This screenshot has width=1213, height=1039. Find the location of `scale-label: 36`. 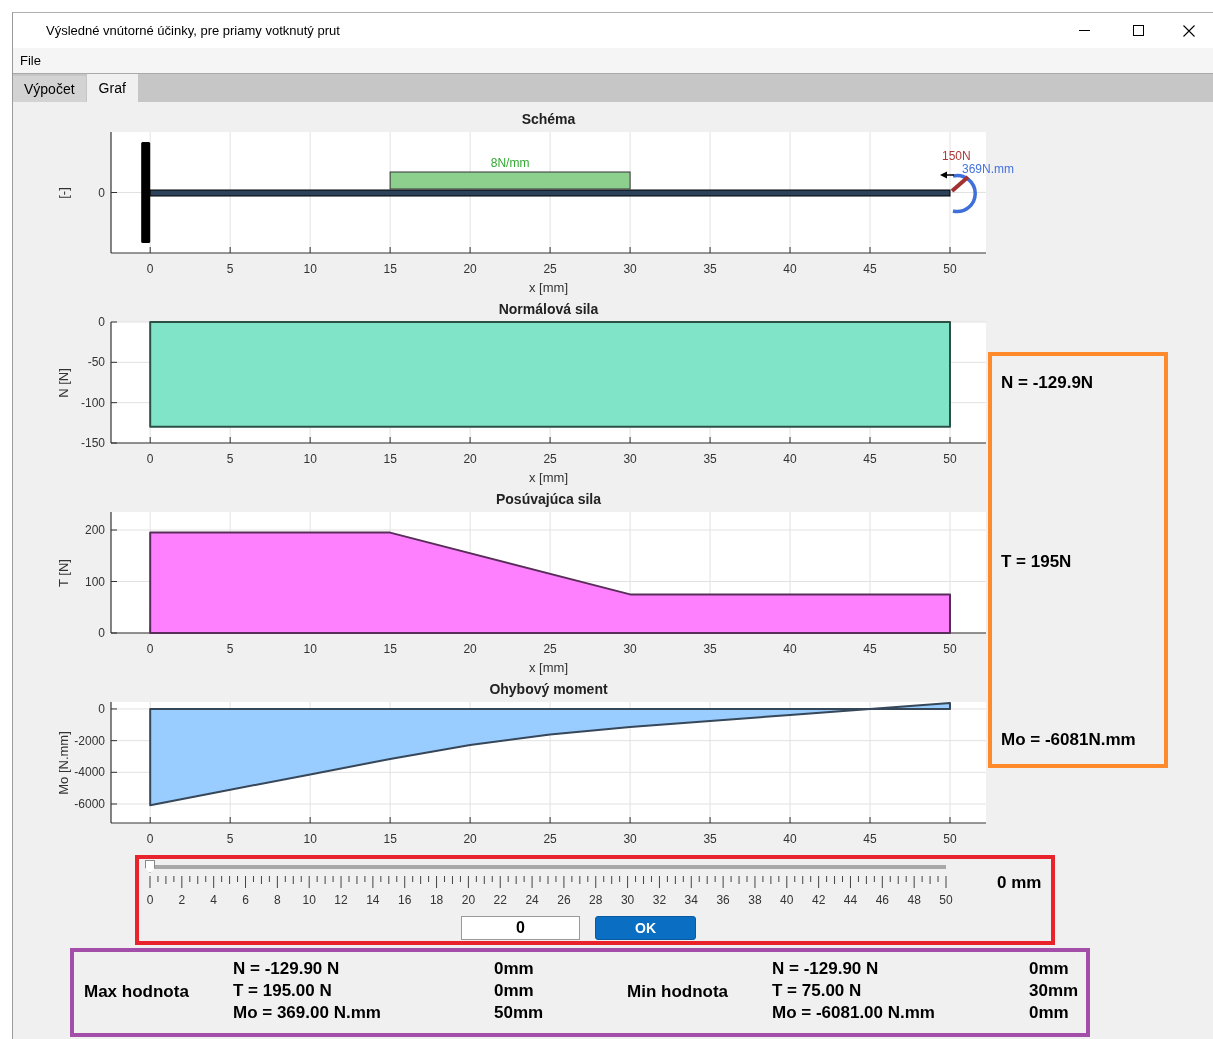

scale-label: 36 is located at coordinates (723, 900).